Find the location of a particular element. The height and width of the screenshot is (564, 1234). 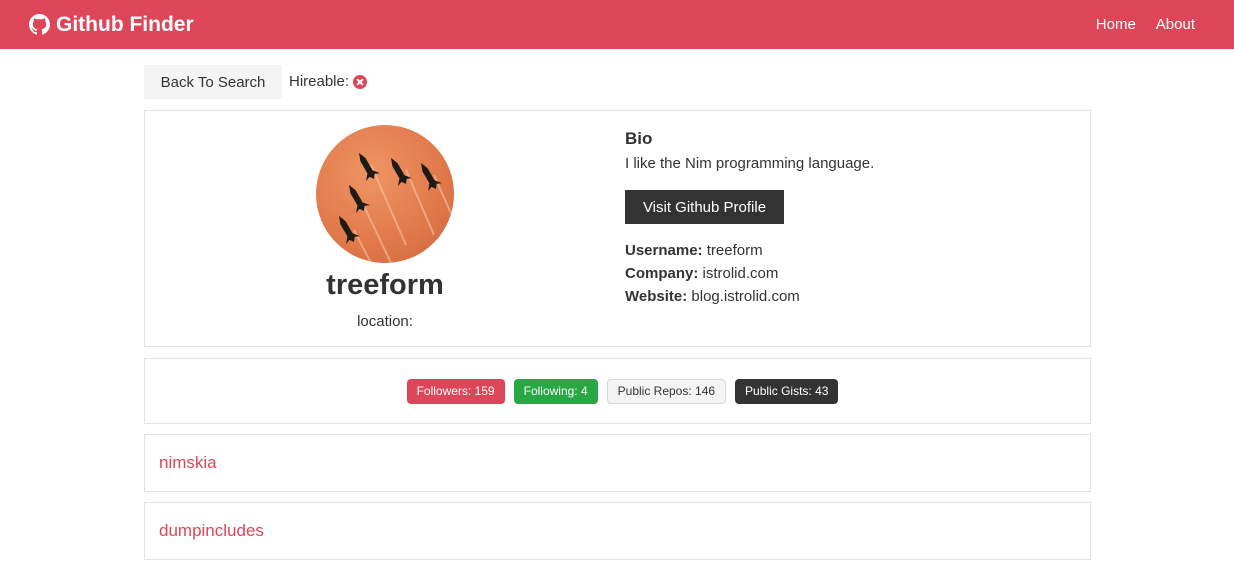

public-gists-badge: Public Gists: 43 is located at coordinates (787, 391).